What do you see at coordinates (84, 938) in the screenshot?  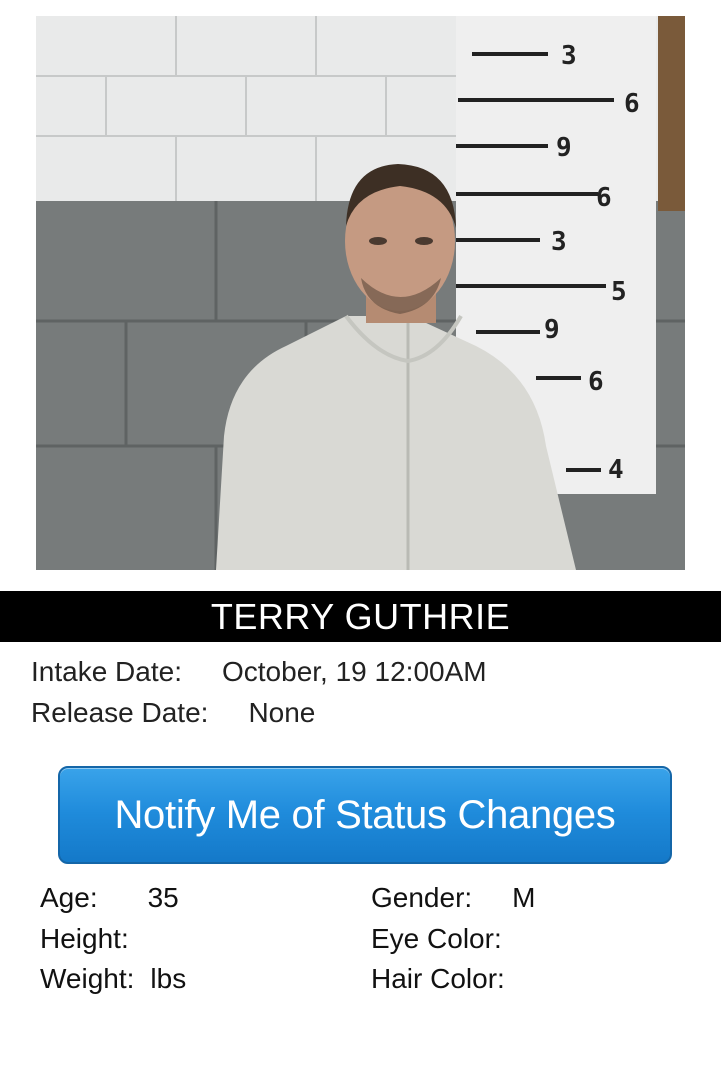 I see `height-label: Height:` at bounding box center [84, 938].